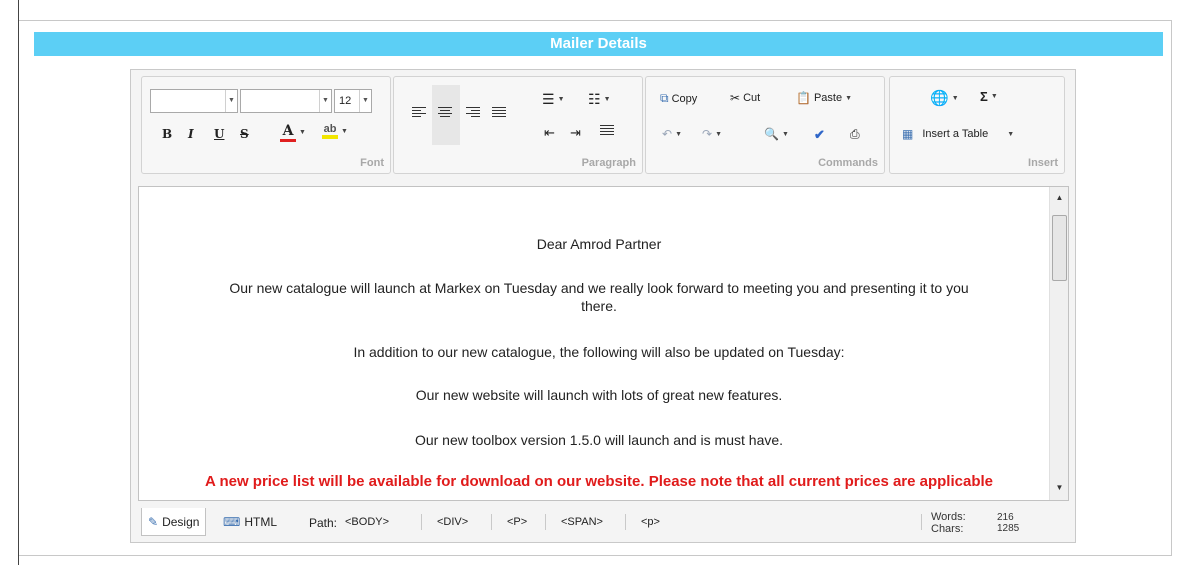  Describe the element at coordinates (650, 522) in the screenshot. I see `path-crumb-p-lower: <p>` at that location.